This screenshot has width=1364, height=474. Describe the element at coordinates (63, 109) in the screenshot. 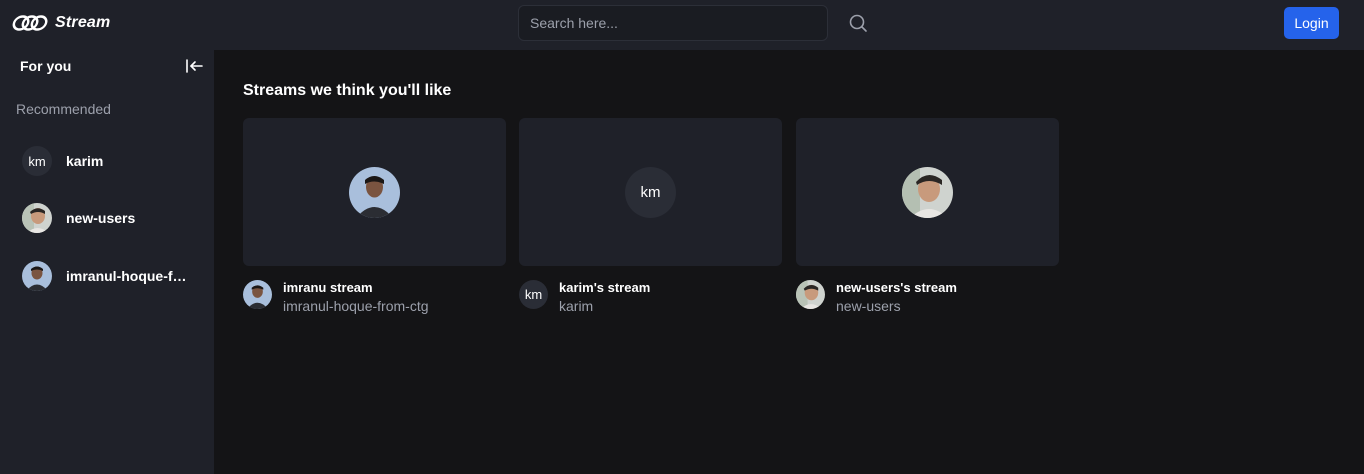

I see `recommended-label: Recommended` at that location.